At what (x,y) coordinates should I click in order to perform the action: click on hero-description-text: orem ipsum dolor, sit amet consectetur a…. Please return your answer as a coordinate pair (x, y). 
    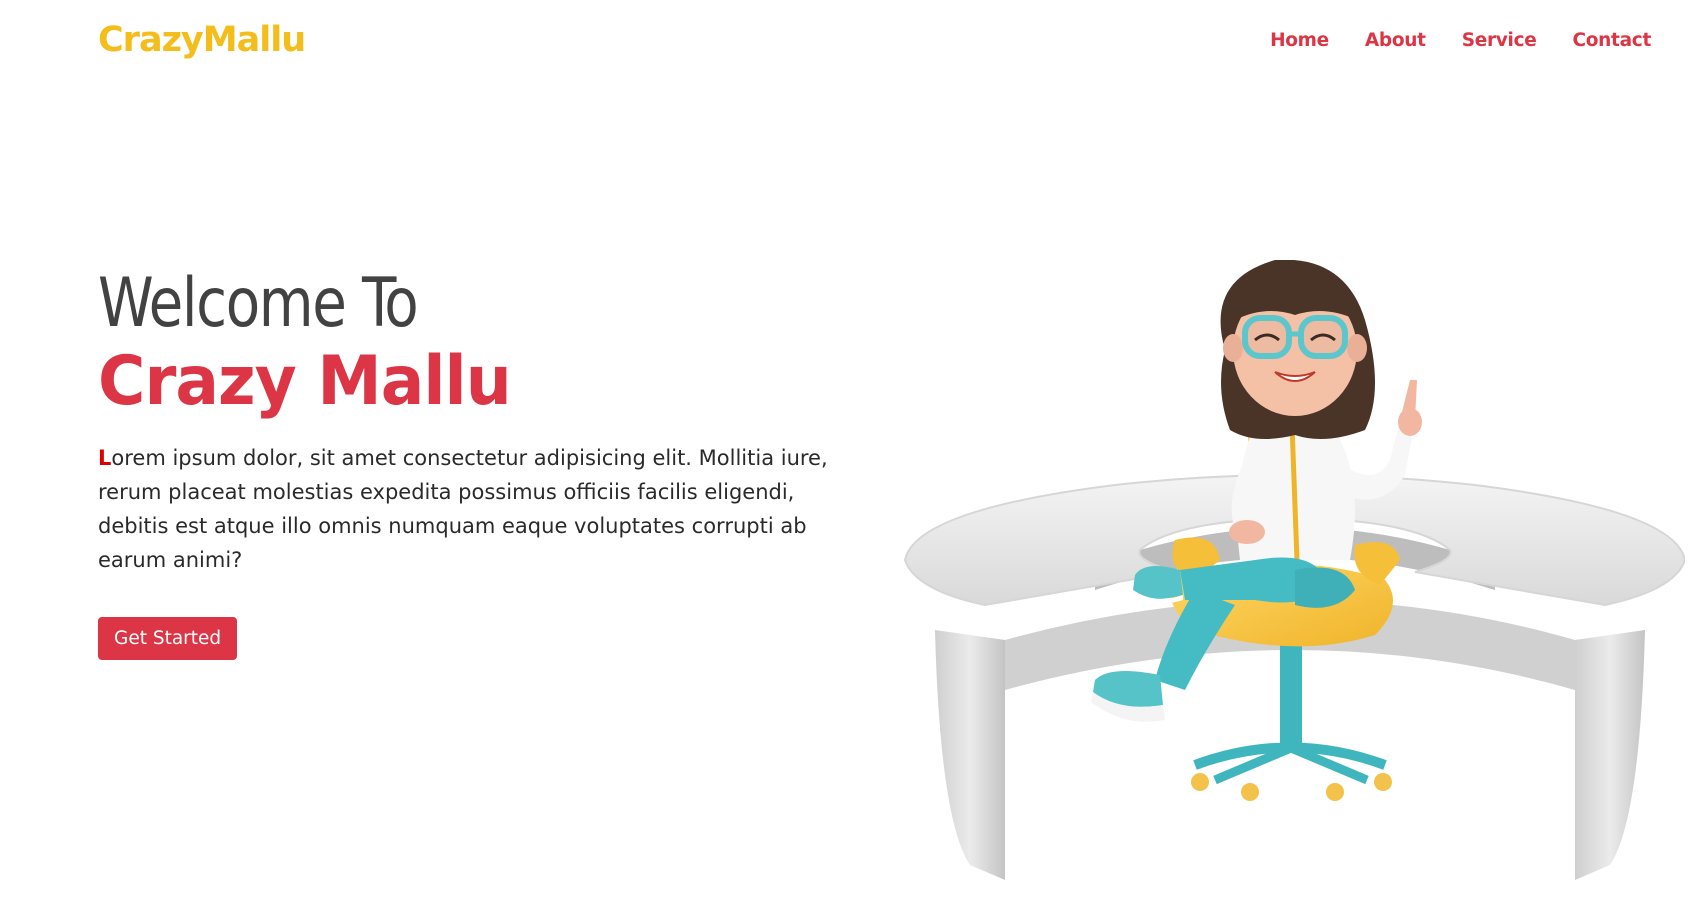
    Looking at the image, I should click on (463, 509).